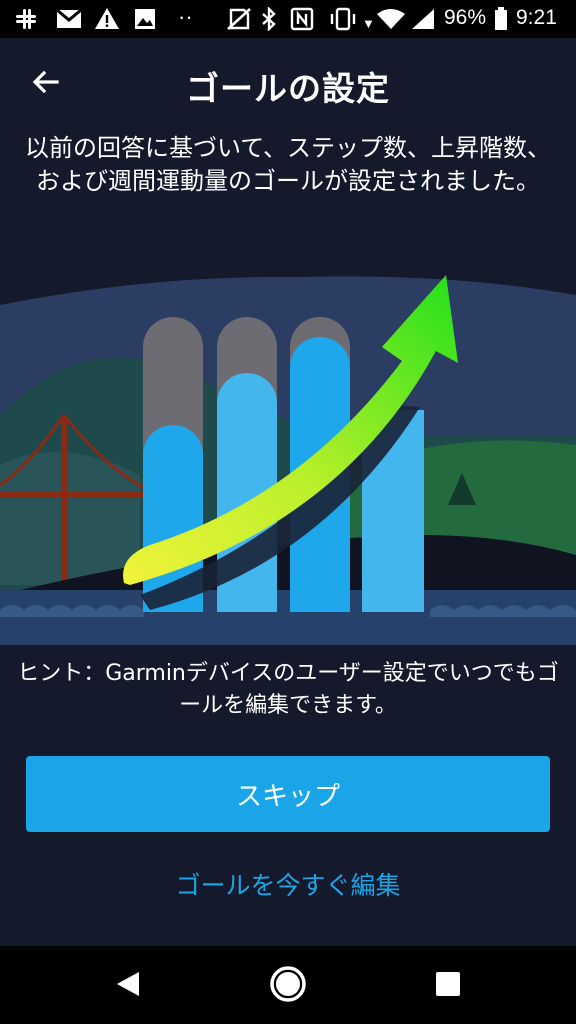  What do you see at coordinates (145, 21) in the screenshot?
I see `image-icon` at bounding box center [145, 21].